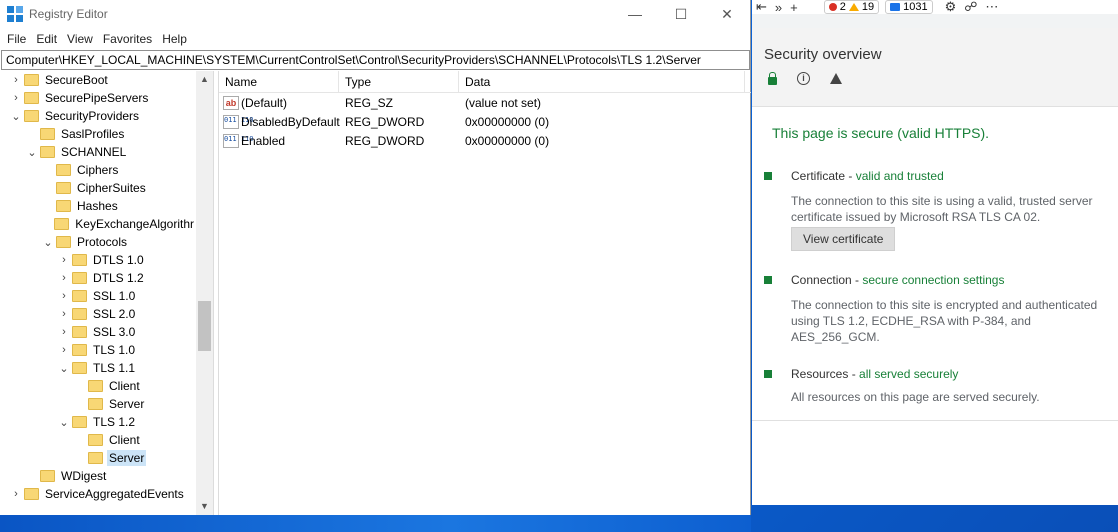 The image size is (1118, 532). I want to click on tree-node: ⌄ TLS 1.2, so click(98, 422).